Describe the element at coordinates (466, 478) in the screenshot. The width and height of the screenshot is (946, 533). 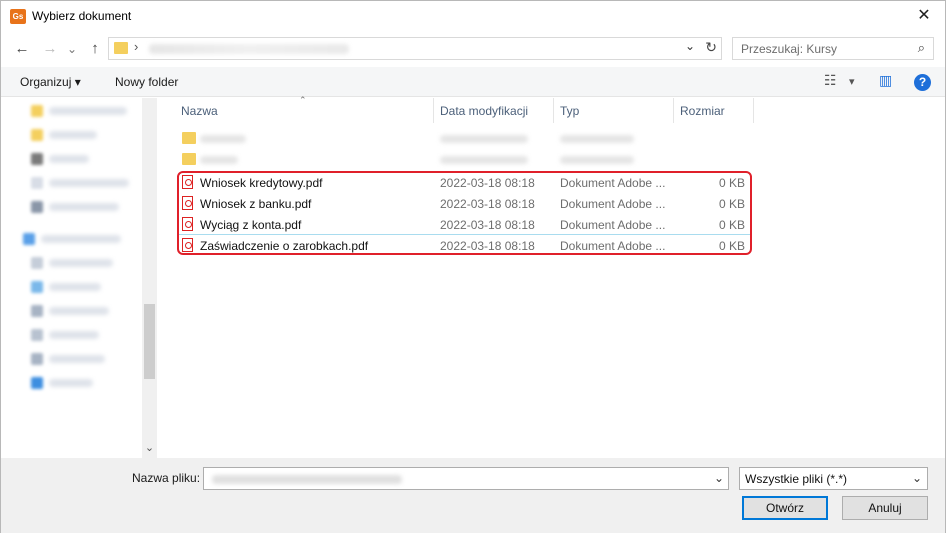
I see `filename-input: ⌄` at that location.